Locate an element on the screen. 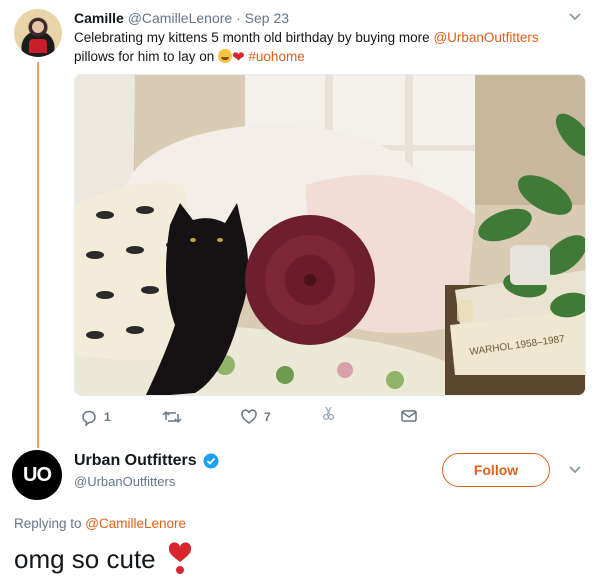 The height and width of the screenshot is (588, 612). camille-avatar is located at coordinates (38, 33).